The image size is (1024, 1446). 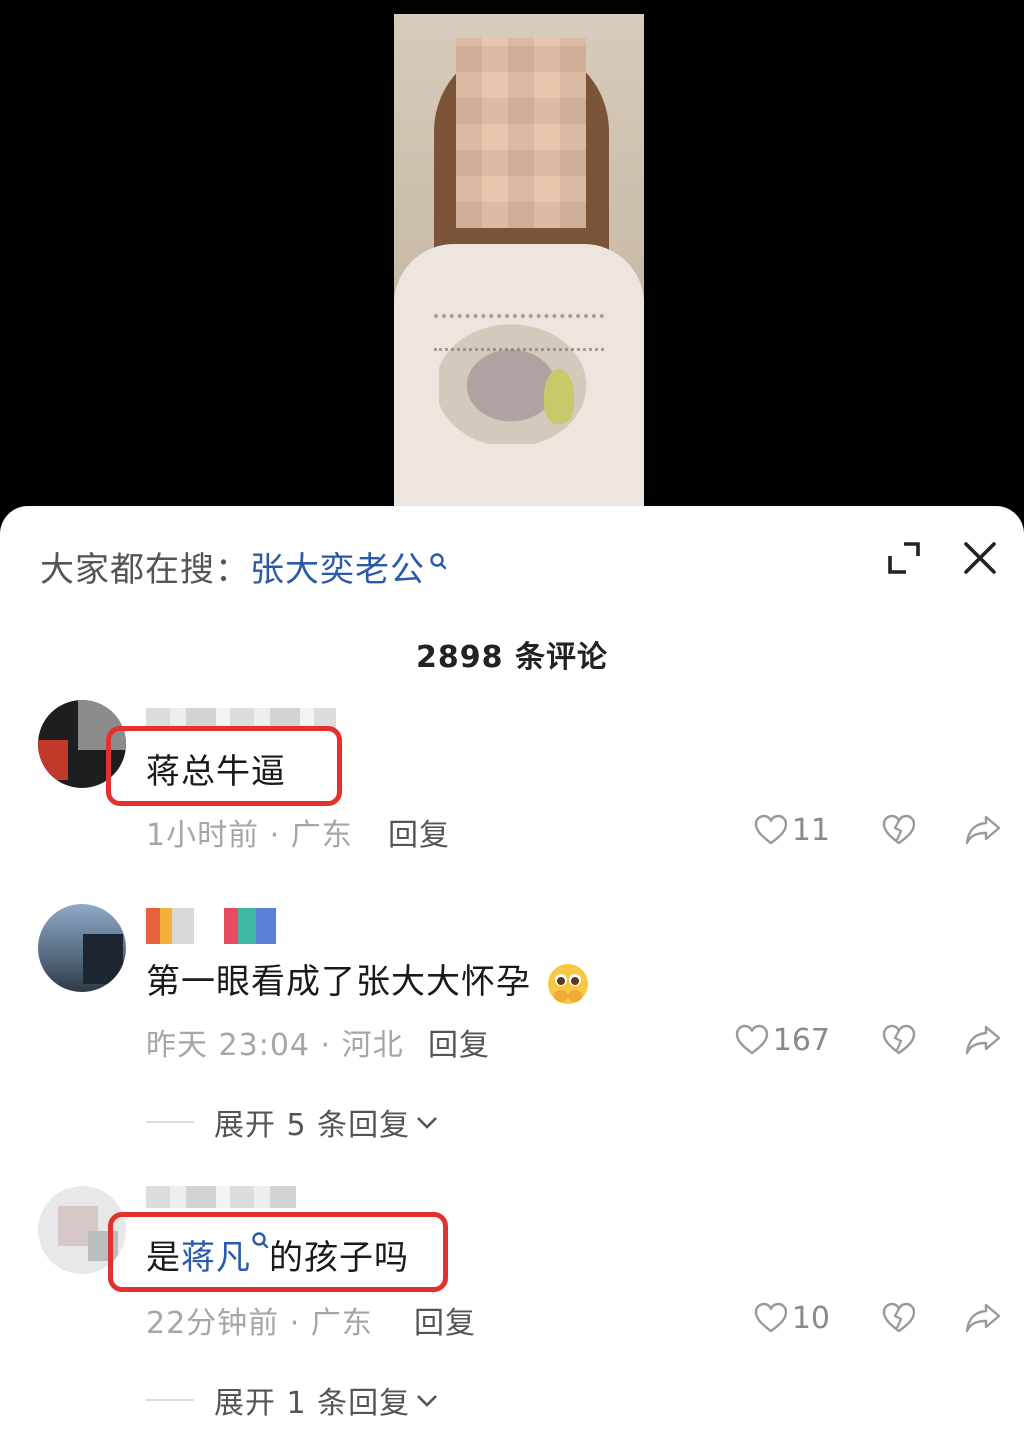 I want to click on trending-search-bar: 大家都在搜： 张大奕老公, so click(x=243, y=566).